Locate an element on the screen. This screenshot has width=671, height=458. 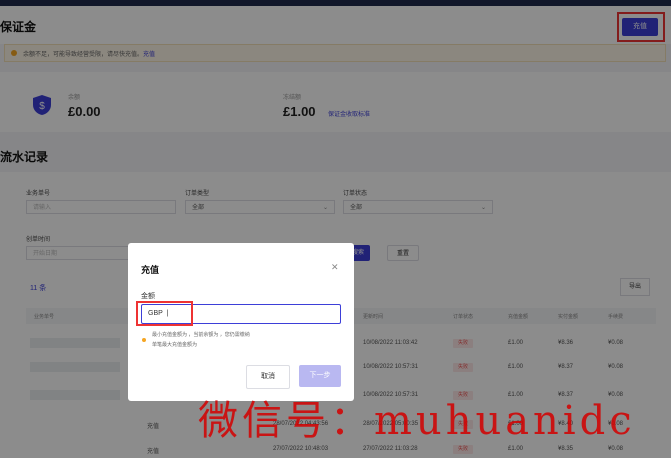
next-button: 下一步 is located at coordinates (320, 376).